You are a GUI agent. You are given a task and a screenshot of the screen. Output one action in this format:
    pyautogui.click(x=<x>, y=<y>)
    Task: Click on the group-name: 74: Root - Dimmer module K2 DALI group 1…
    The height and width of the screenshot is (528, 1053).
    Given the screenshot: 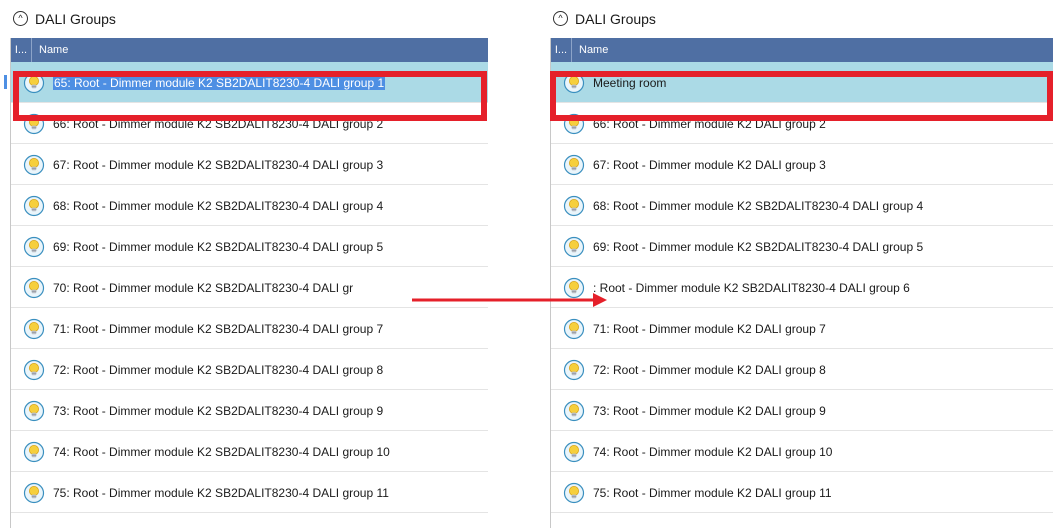 What is the action you would take?
    pyautogui.click(x=713, y=452)
    